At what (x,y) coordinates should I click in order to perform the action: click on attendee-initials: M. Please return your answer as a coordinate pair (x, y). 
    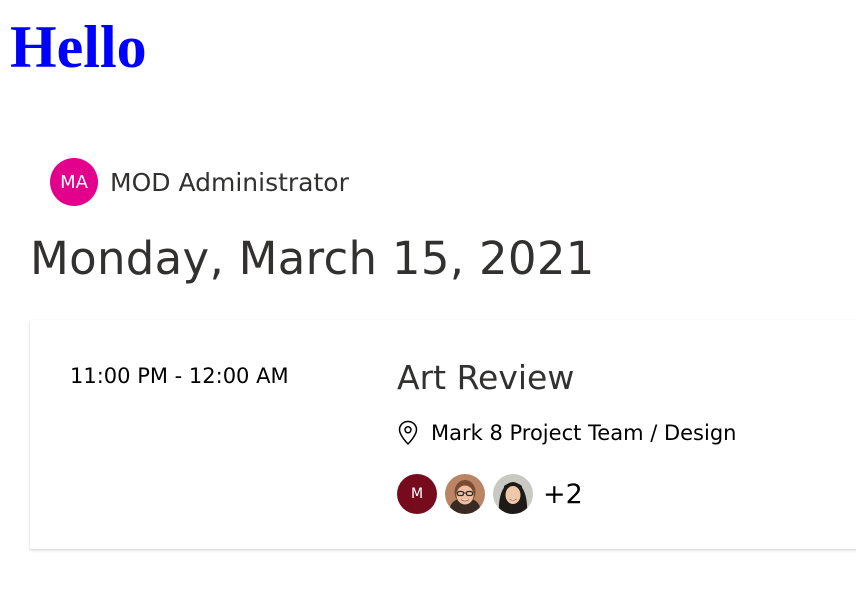
    Looking at the image, I should click on (417, 494).